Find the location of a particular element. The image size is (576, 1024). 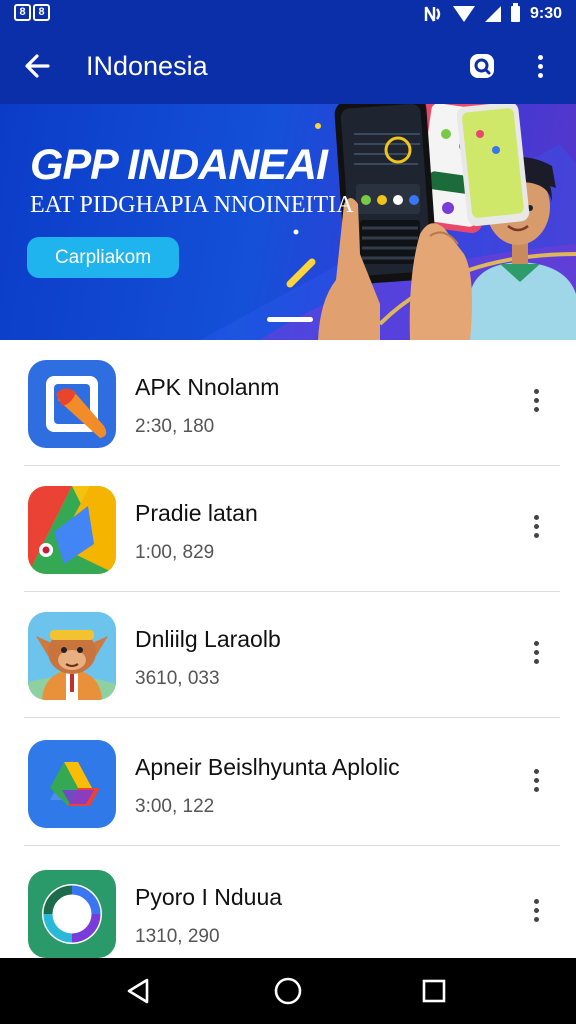

back-arrow-icon is located at coordinates (37, 66).